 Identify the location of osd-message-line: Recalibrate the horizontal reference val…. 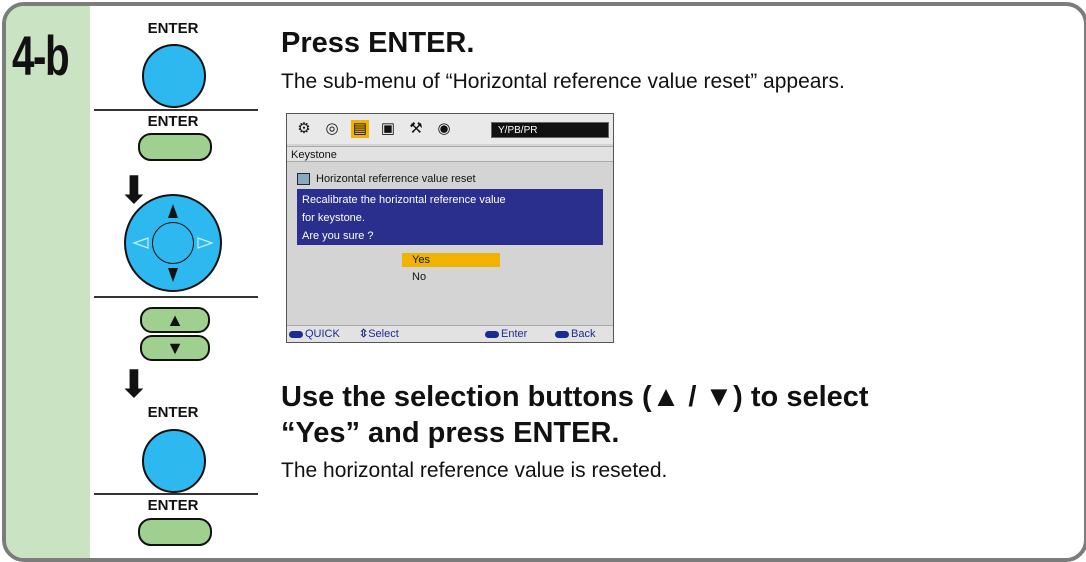
(404, 200).